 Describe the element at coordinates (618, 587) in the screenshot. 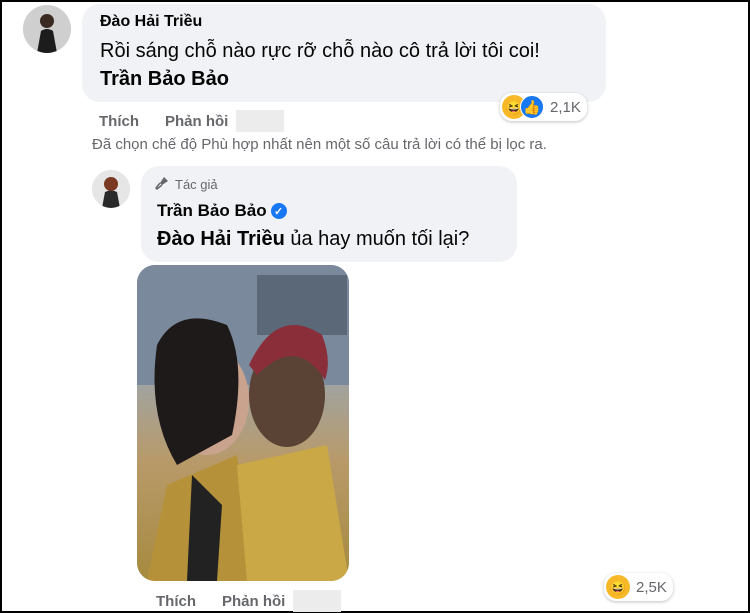

I see `haha-reaction-icon: 😆` at that location.